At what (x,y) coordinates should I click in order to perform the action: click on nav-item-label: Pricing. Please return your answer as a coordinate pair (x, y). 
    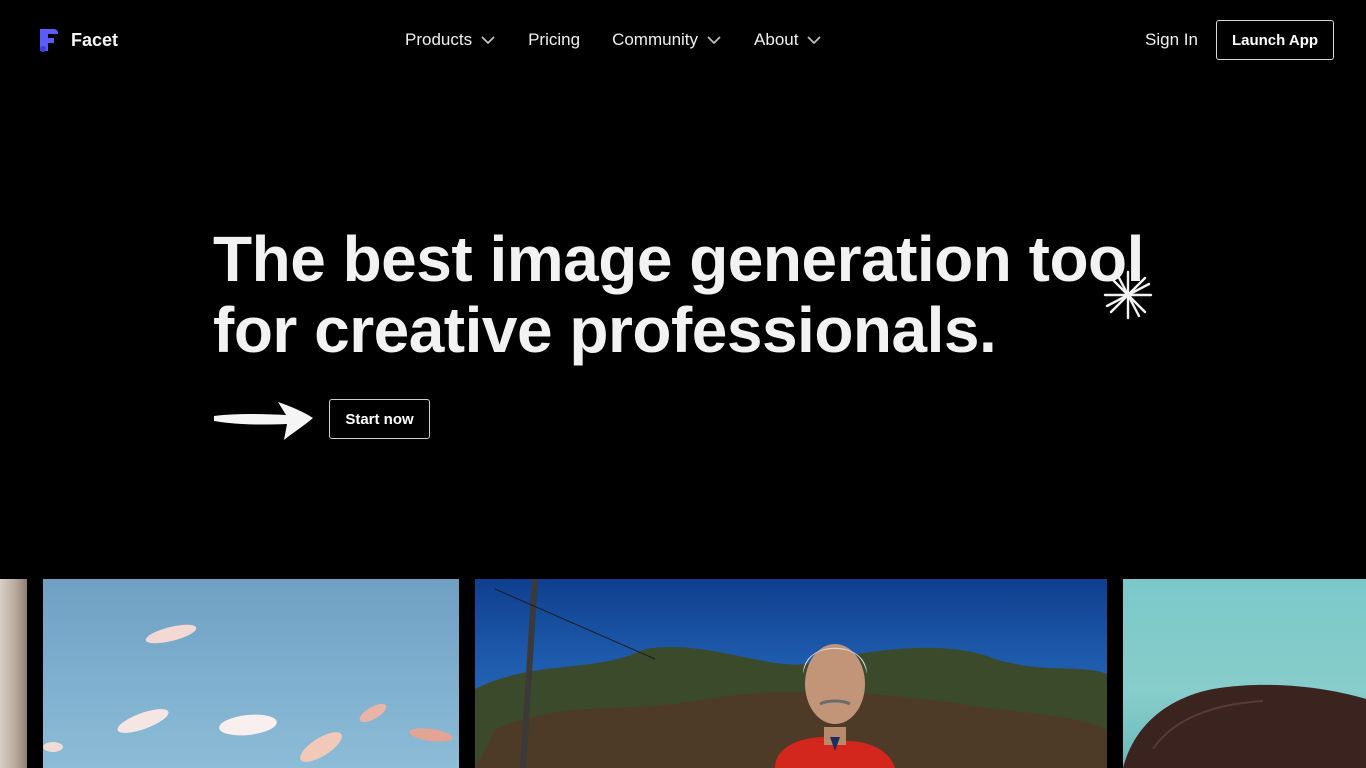
    Looking at the image, I should click on (554, 39).